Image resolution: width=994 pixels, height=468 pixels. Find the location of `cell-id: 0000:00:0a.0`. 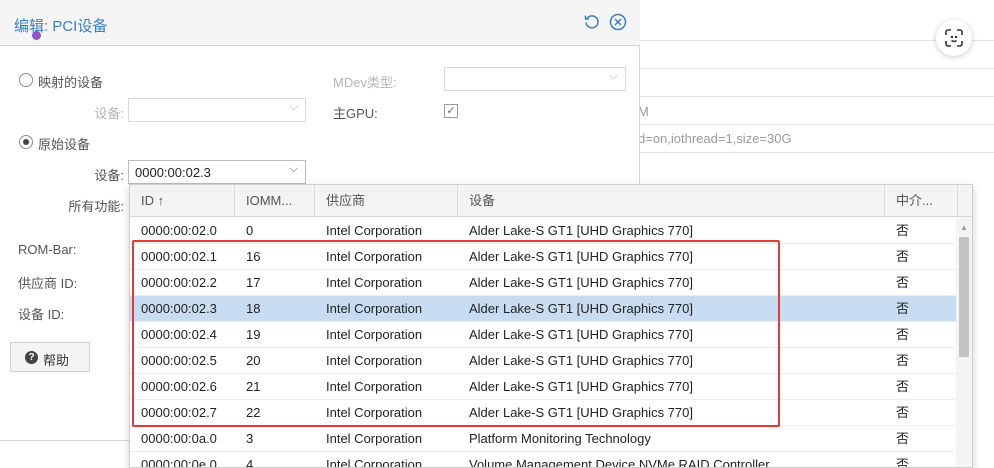

cell-id: 0000:00:0a.0 is located at coordinates (179, 438).